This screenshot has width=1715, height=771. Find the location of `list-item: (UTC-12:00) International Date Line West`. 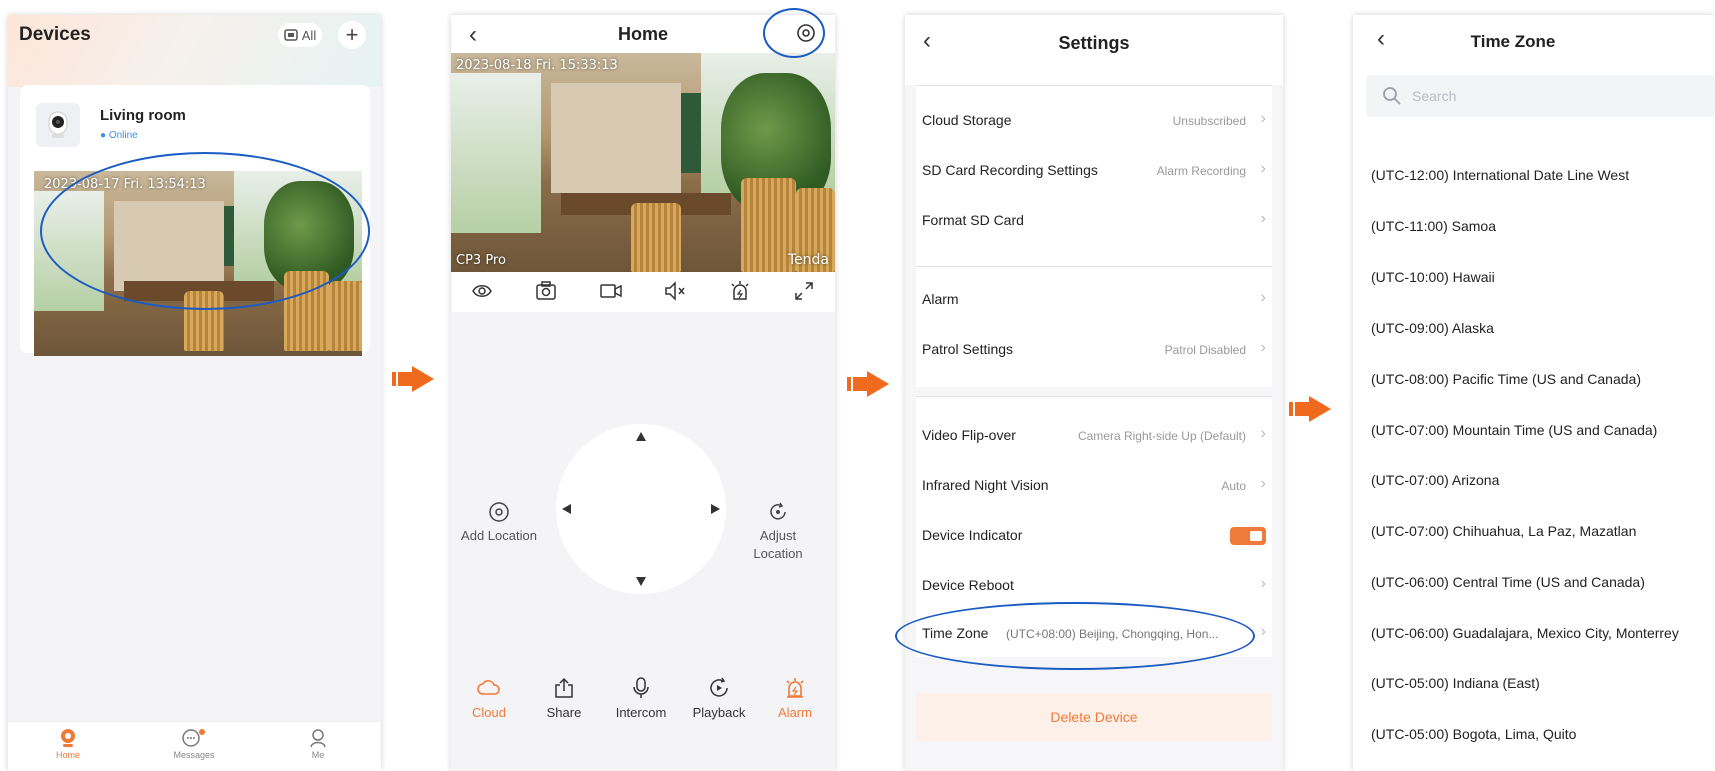

list-item: (UTC-12:00) International Date Line West is located at coordinates (1500, 175).